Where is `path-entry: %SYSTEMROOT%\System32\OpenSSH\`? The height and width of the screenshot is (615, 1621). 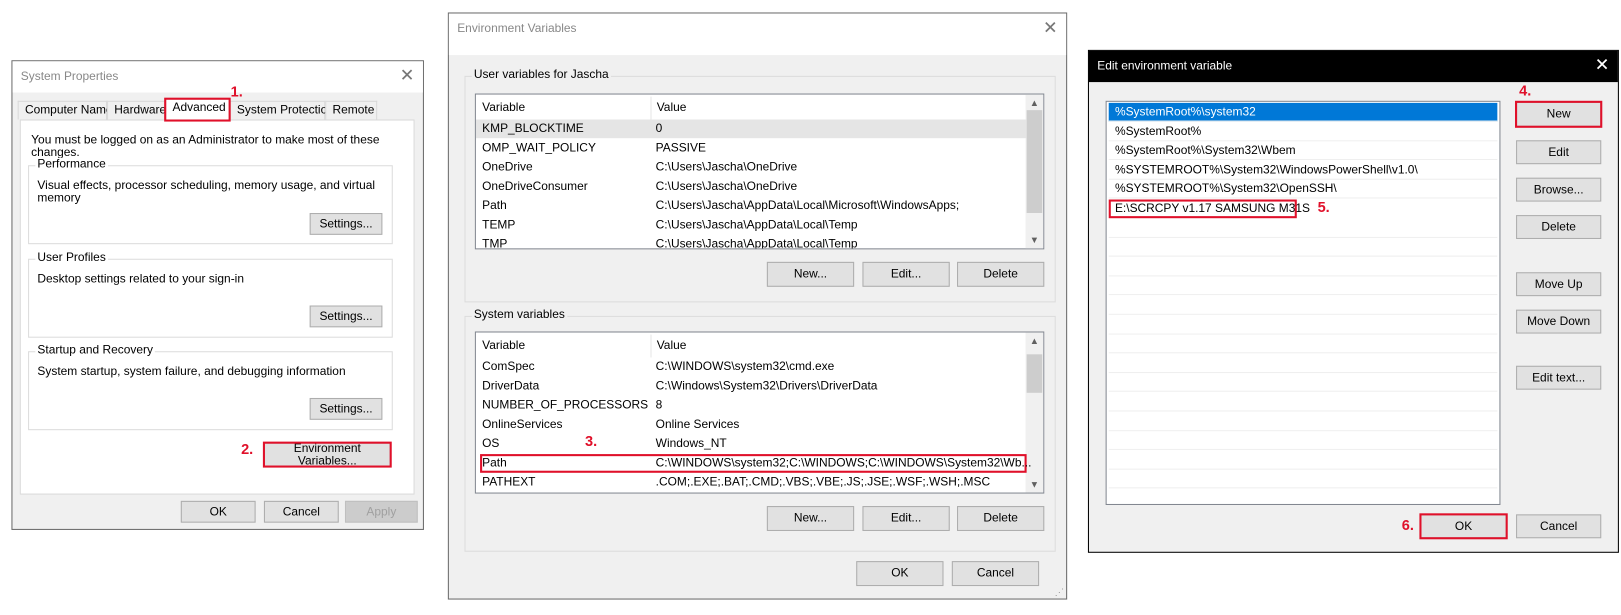 path-entry: %SYSTEMROOT%\System32\OpenSSH\ is located at coordinates (1303, 189).